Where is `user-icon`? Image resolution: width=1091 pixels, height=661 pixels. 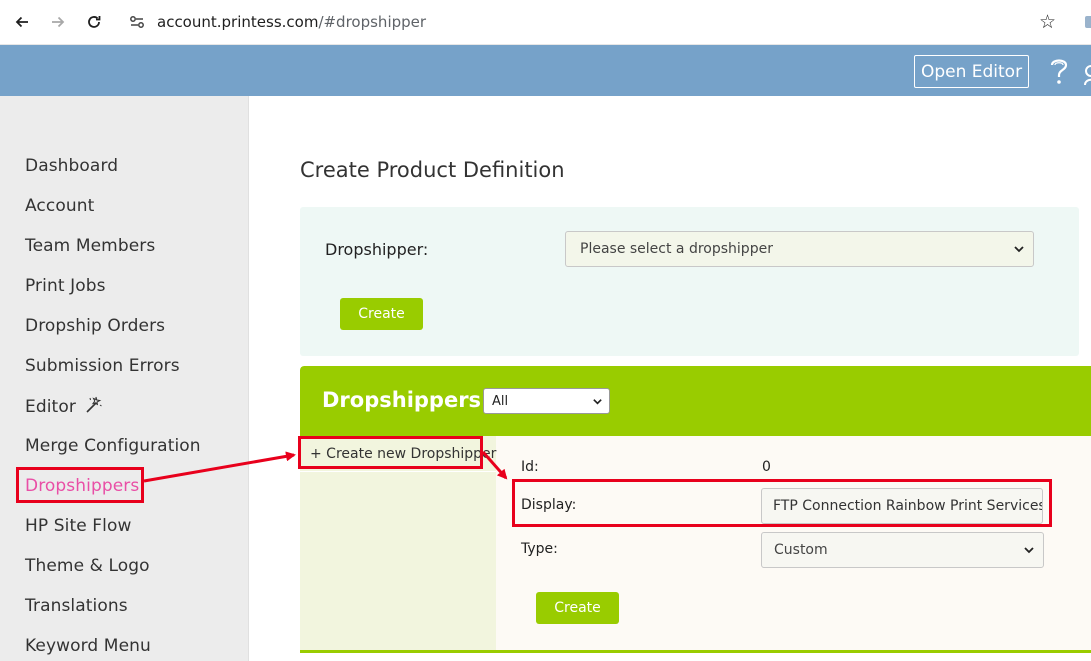 user-icon is located at coordinates (1087, 74).